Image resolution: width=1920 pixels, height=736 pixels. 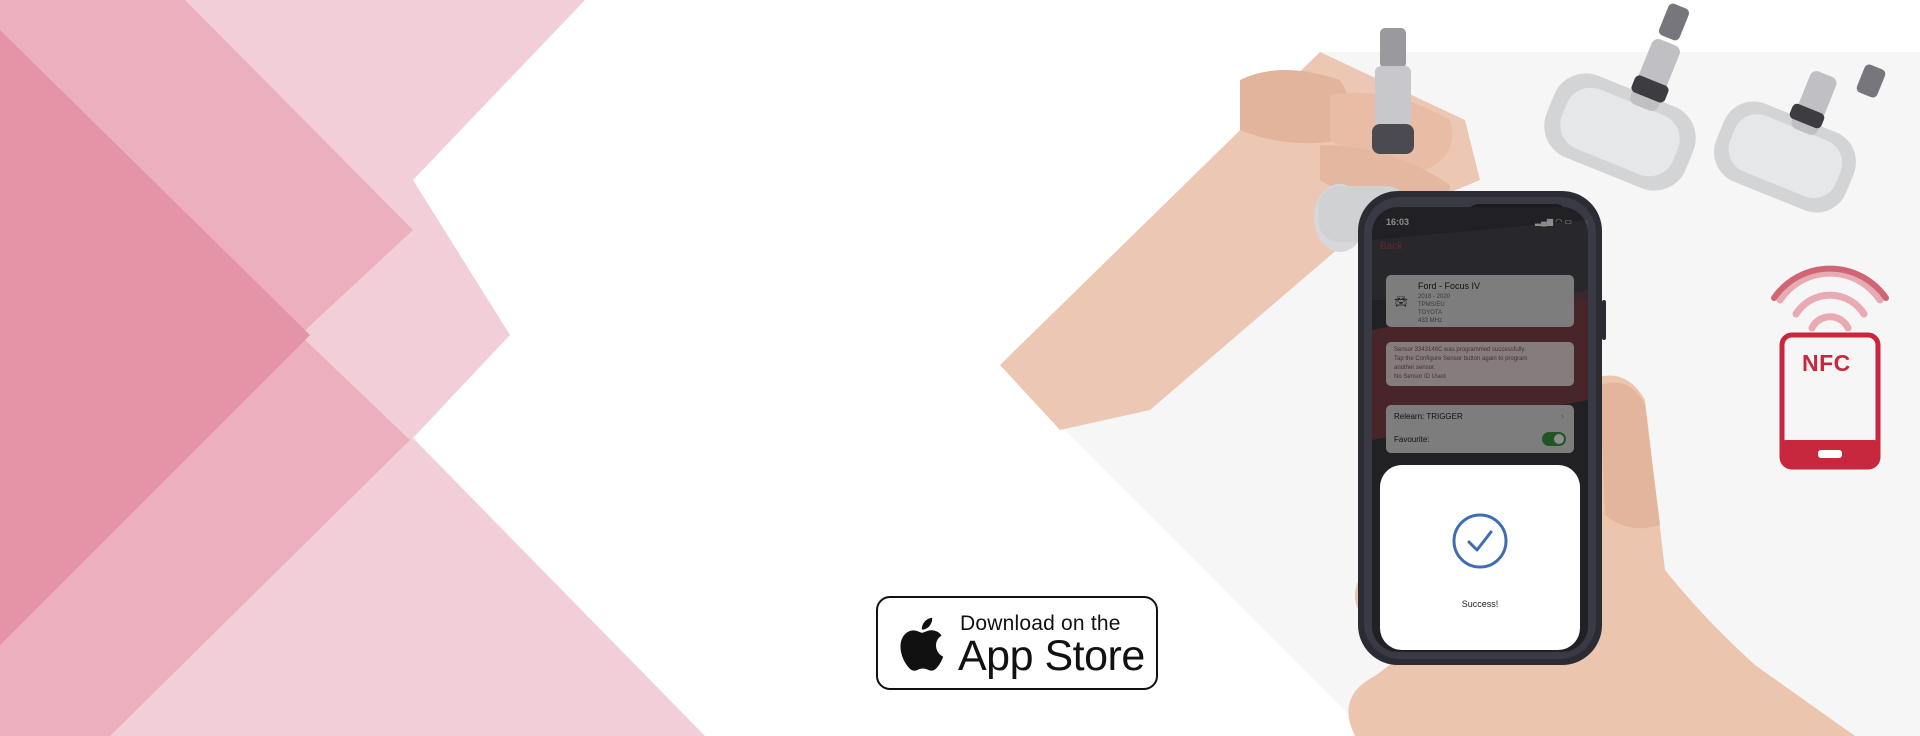 I want to click on check-circle-icon, so click(x=1480, y=541).